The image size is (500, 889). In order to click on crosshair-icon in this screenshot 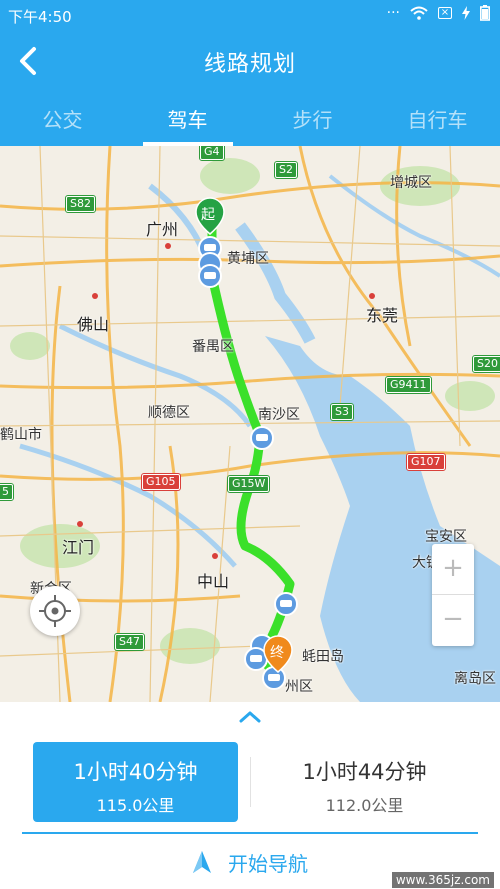, I will do `click(55, 611)`.